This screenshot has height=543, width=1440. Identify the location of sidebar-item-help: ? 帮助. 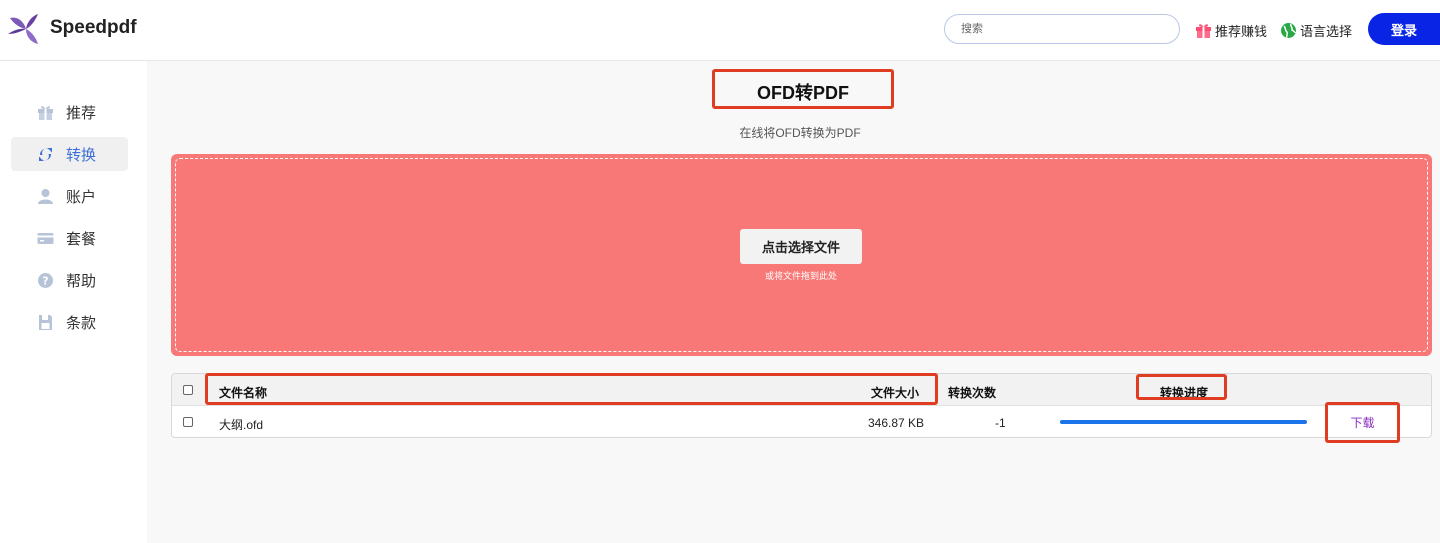
(69, 280).